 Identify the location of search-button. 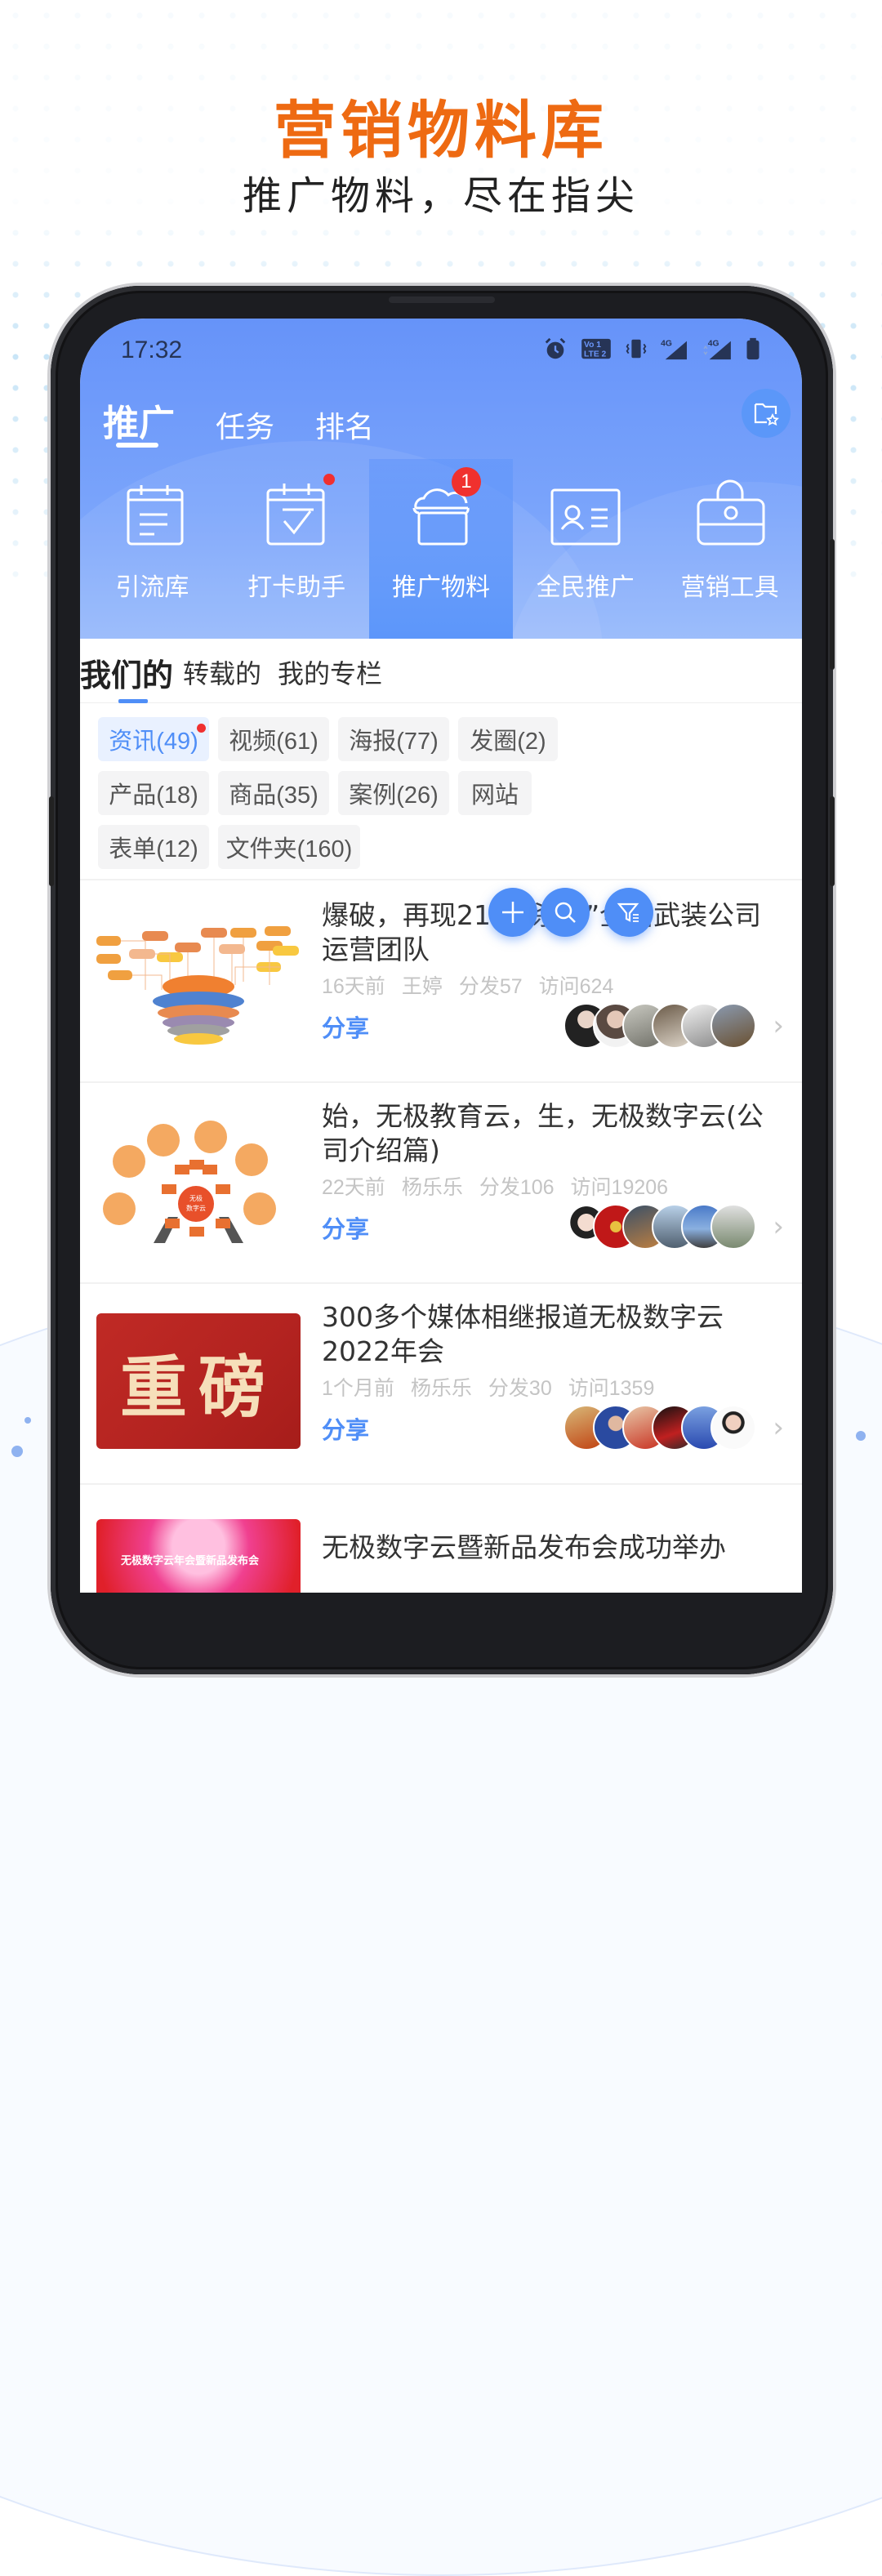
(565, 912).